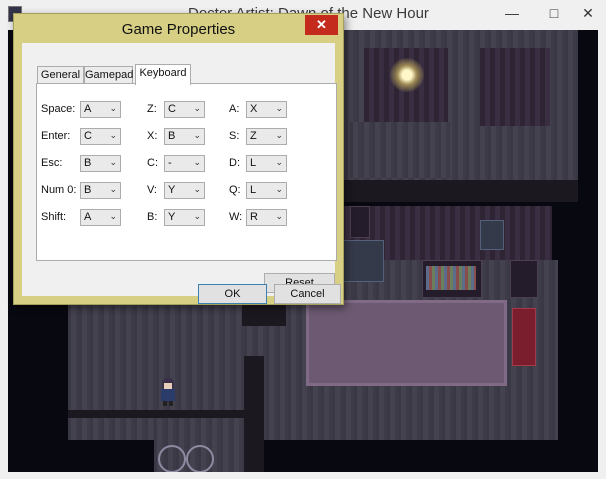 The image size is (606, 479). Describe the element at coordinates (307, 294) in the screenshot. I see `cancel-button: Cancel` at that location.